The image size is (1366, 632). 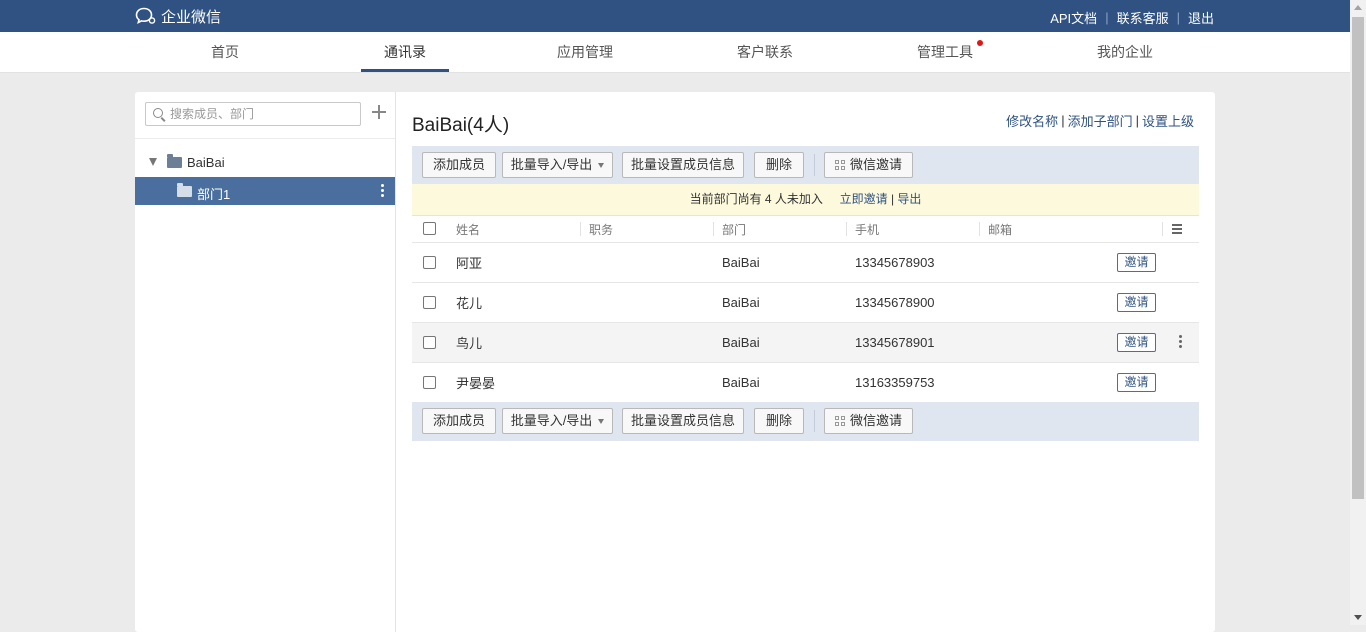 I want to click on column-header-name: 姓名, so click(x=468, y=229).